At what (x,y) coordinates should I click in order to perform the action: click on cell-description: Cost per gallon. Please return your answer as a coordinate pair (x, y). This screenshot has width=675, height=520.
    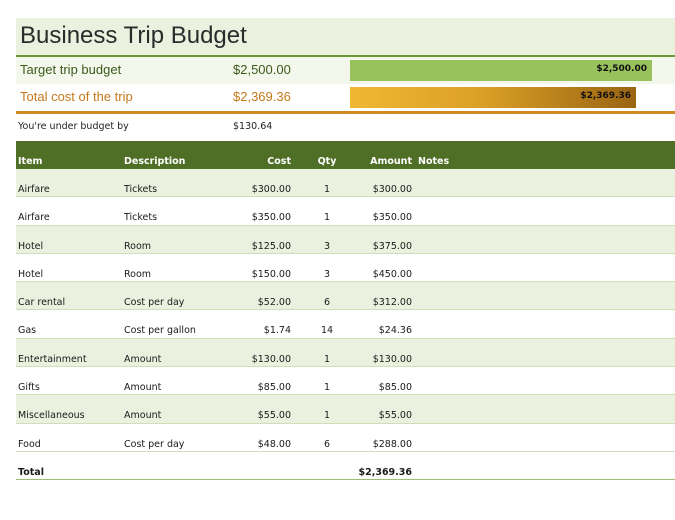
    Looking at the image, I should click on (160, 330).